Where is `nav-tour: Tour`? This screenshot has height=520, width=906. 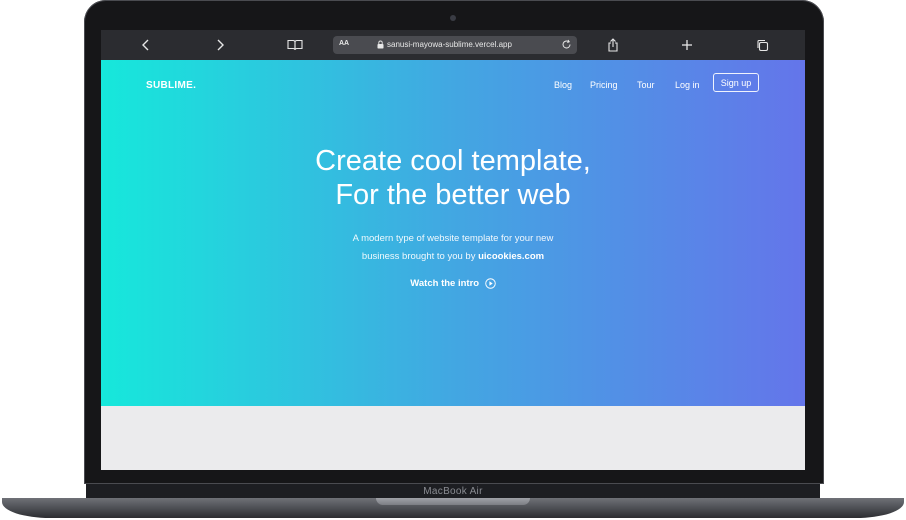
nav-tour: Tour is located at coordinates (646, 85).